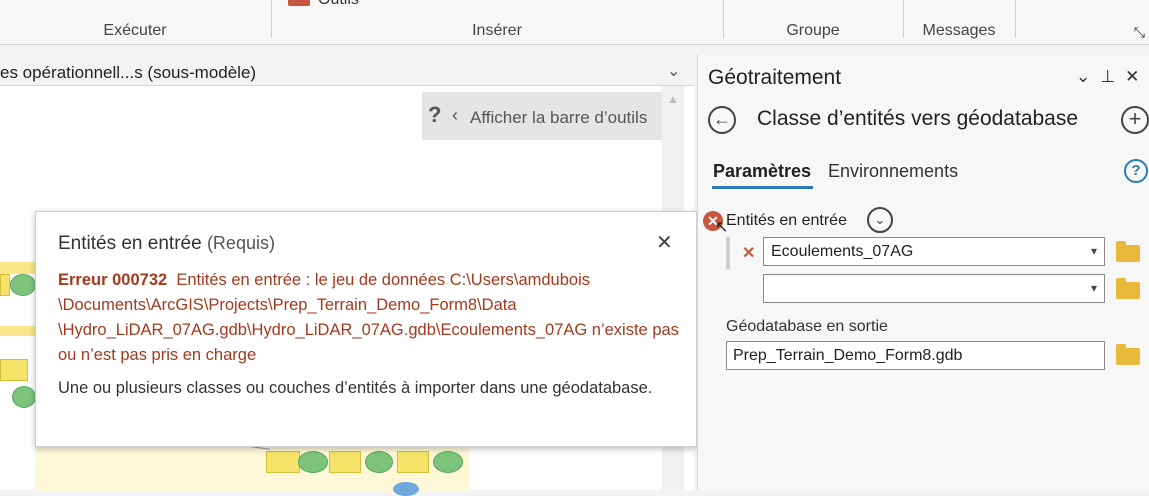 The height and width of the screenshot is (496, 1149). I want to click on input-features-combo-empty: ▾, so click(934, 288).